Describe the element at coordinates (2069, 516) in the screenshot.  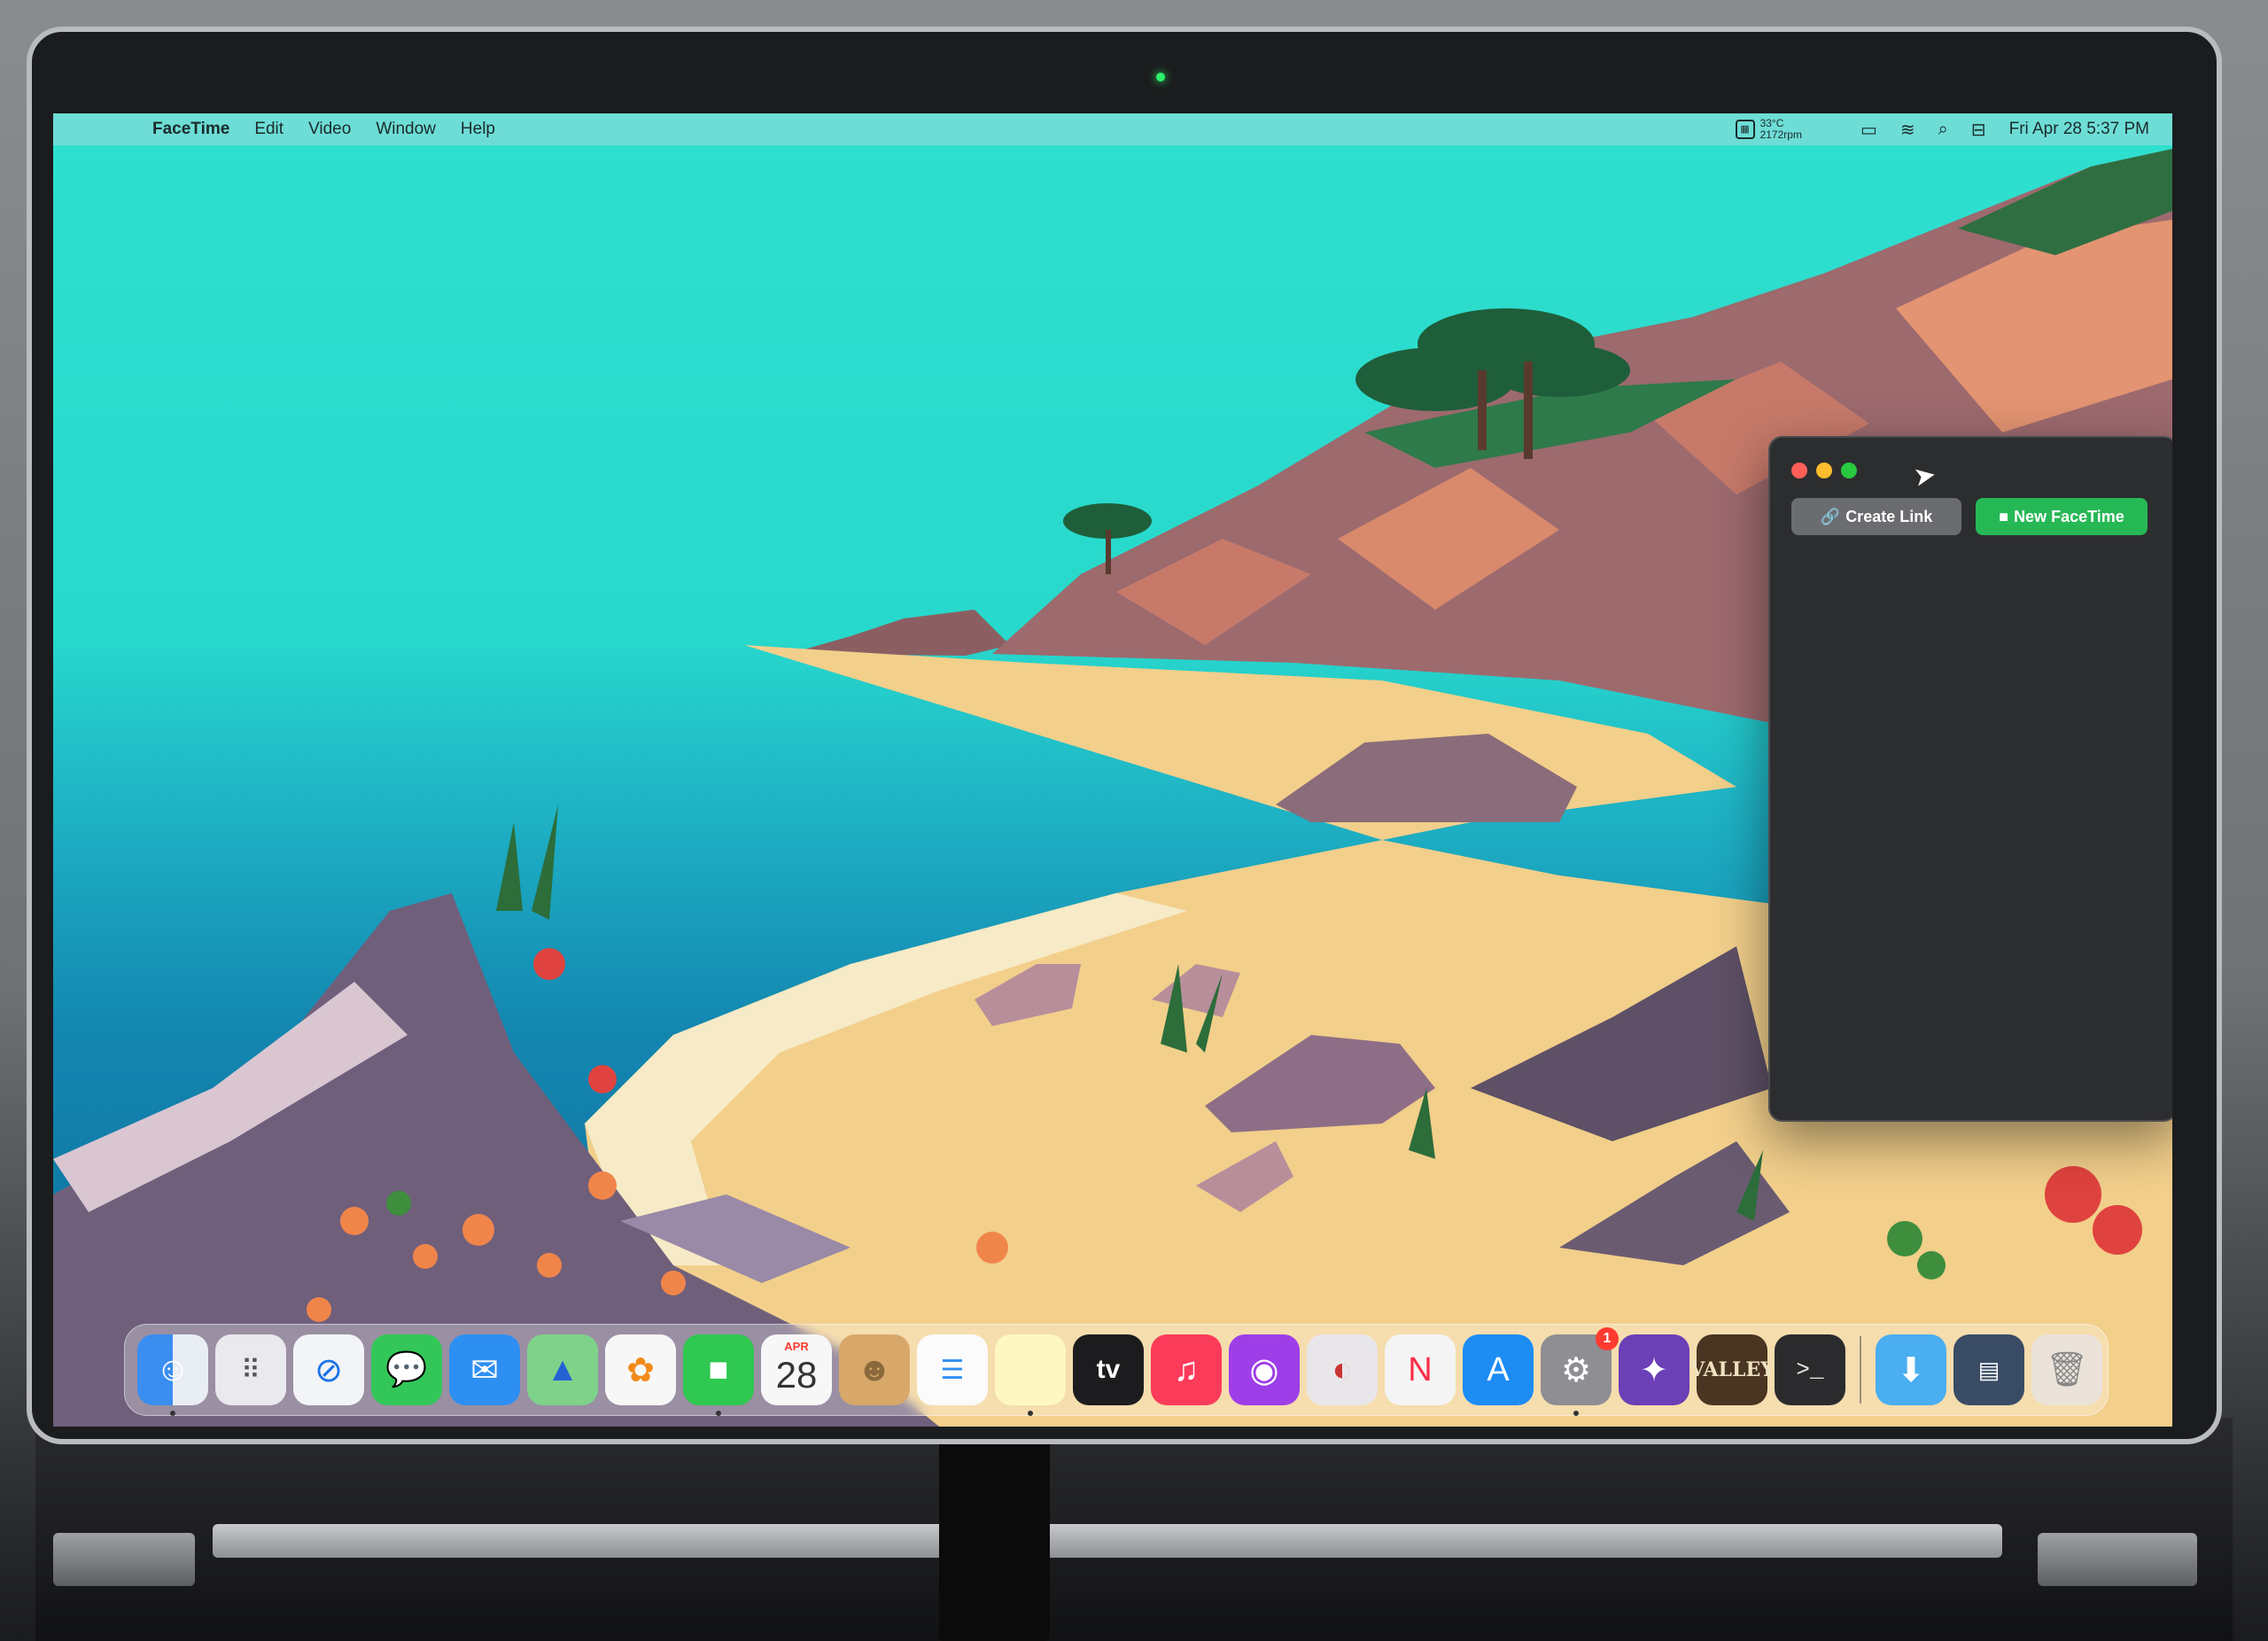
I see `new-facetime-label: New FaceTime` at that location.